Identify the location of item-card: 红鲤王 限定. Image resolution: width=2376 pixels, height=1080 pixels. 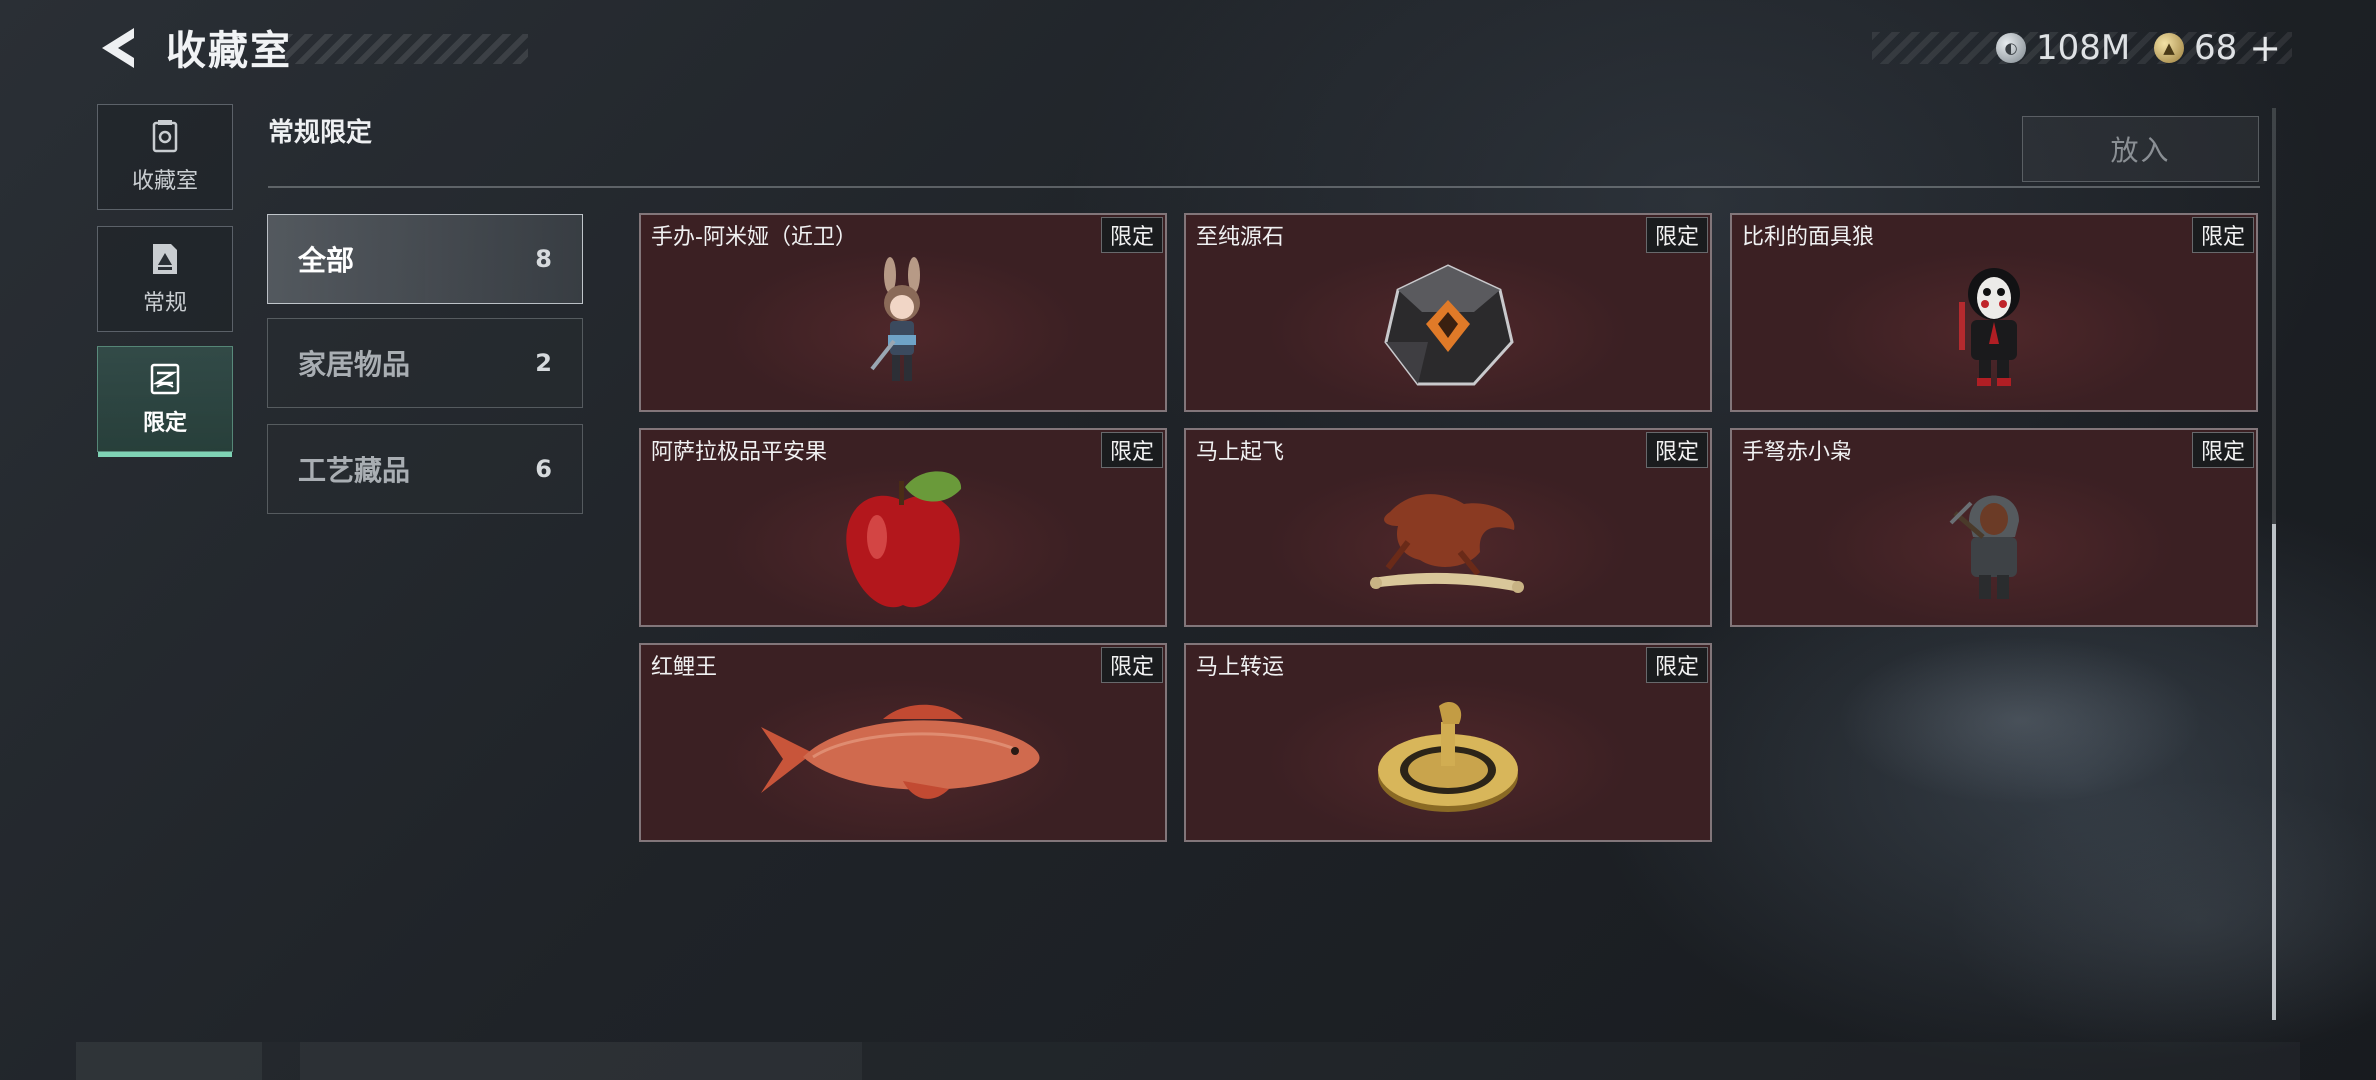
(903, 742).